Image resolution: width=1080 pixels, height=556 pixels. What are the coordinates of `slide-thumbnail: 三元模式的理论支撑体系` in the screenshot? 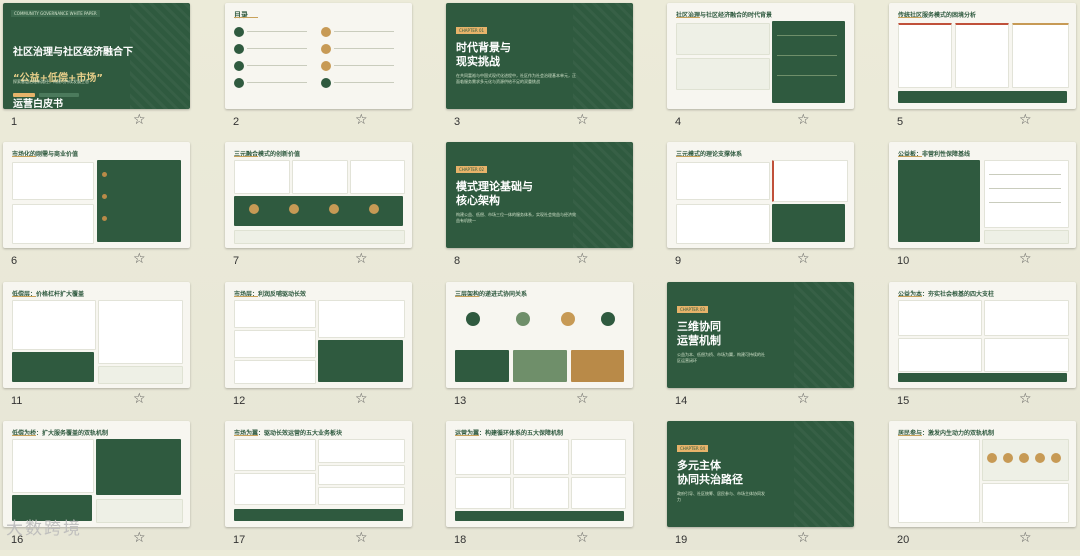 It's located at (760, 195).